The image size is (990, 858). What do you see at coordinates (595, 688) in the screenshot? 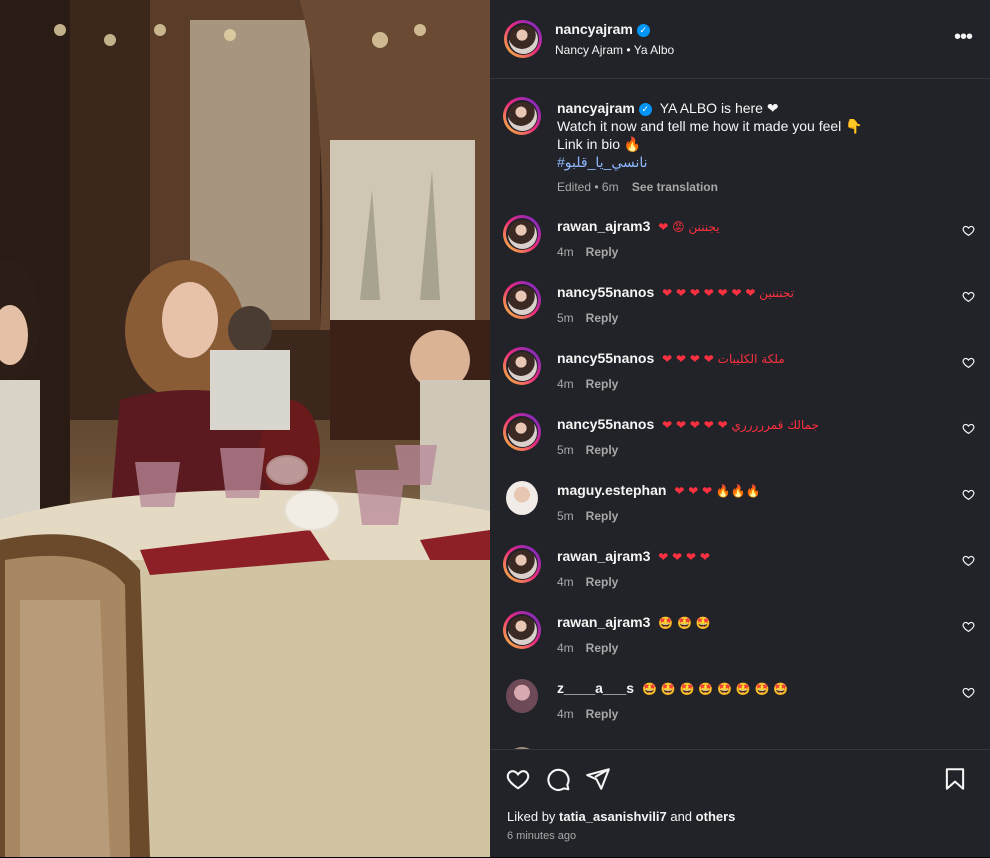
I see `comment-username: z____a___s` at bounding box center [595, 688].